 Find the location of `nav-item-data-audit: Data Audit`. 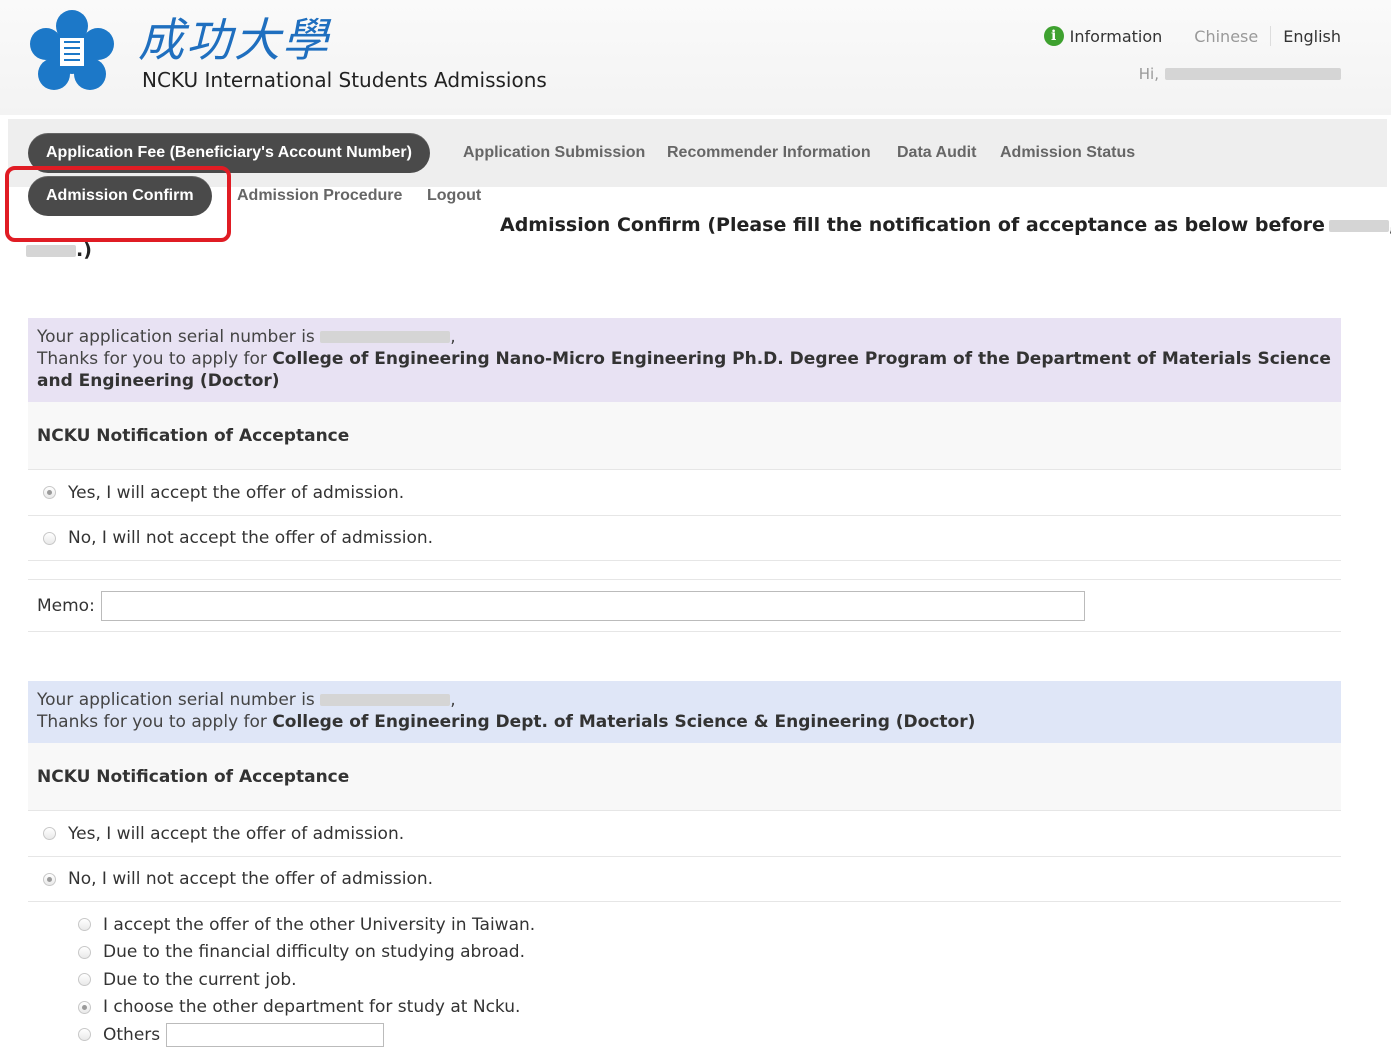

nav-item-data-audit: Data Audit is located at coordinates (936, 153).